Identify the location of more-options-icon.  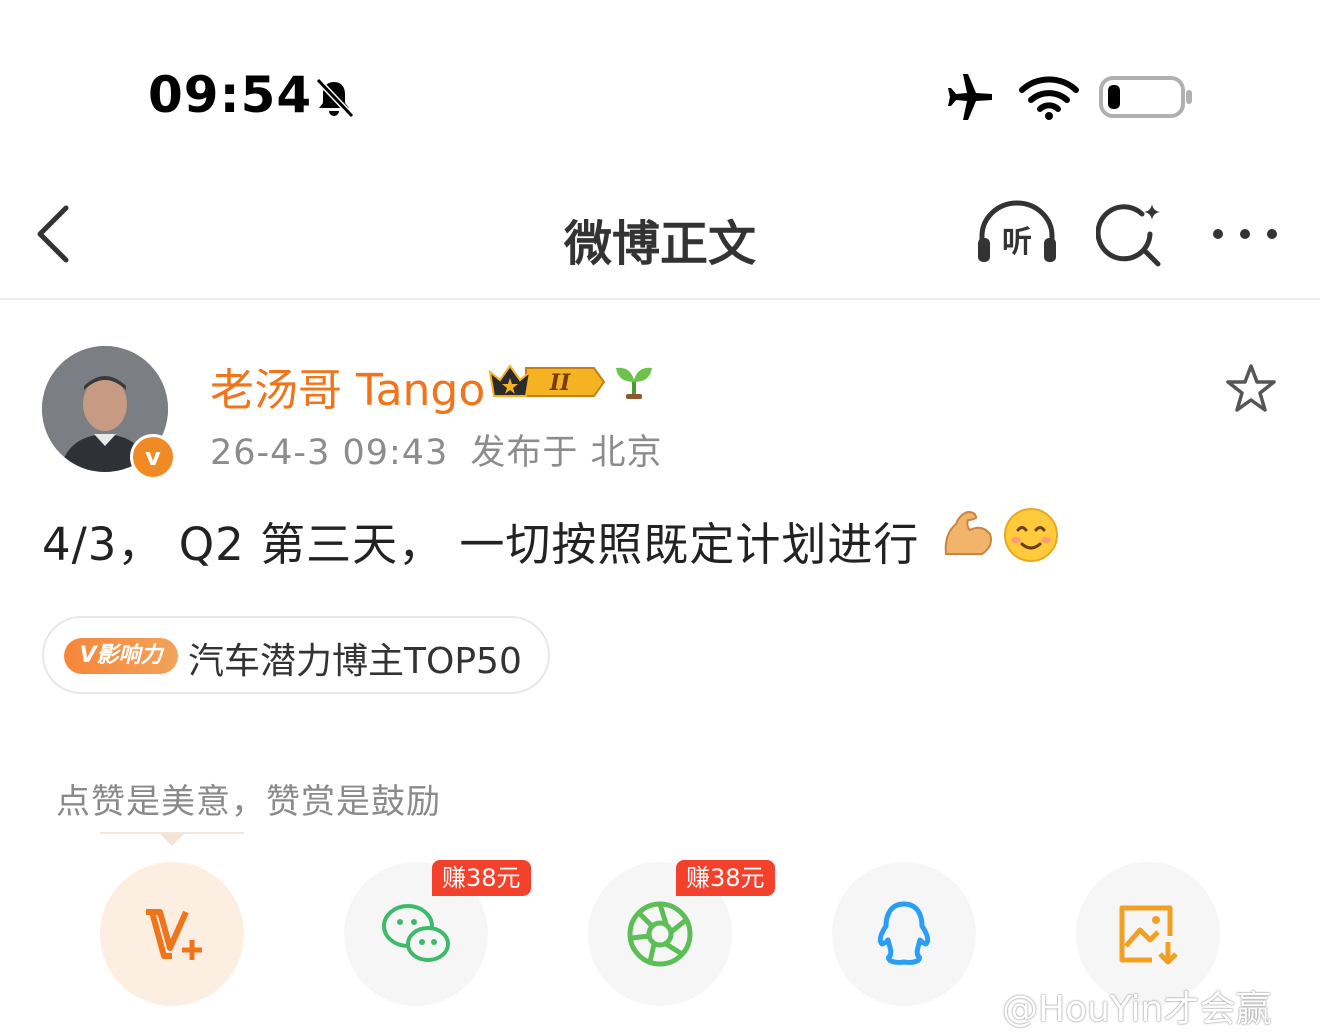
(1245, 234).